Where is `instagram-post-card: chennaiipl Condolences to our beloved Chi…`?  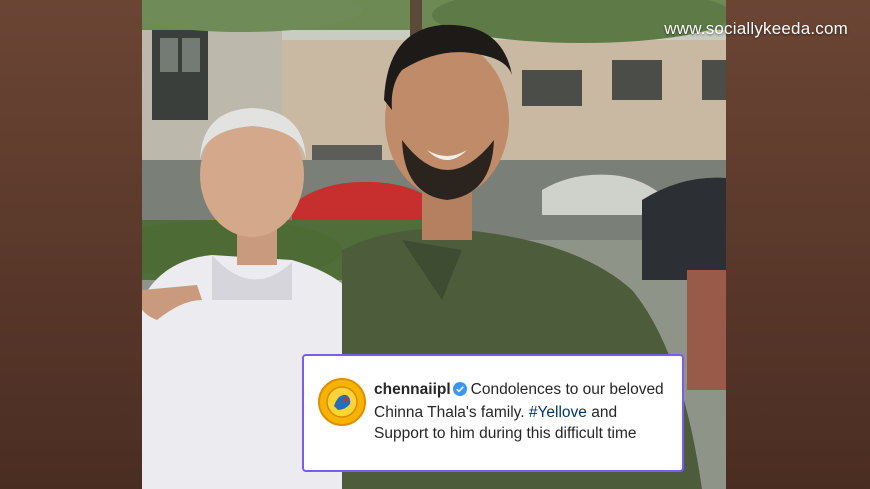
instagram-post-card: chennaiipl Condolences to our beloved Chi… is located at coordinates (493, 413).